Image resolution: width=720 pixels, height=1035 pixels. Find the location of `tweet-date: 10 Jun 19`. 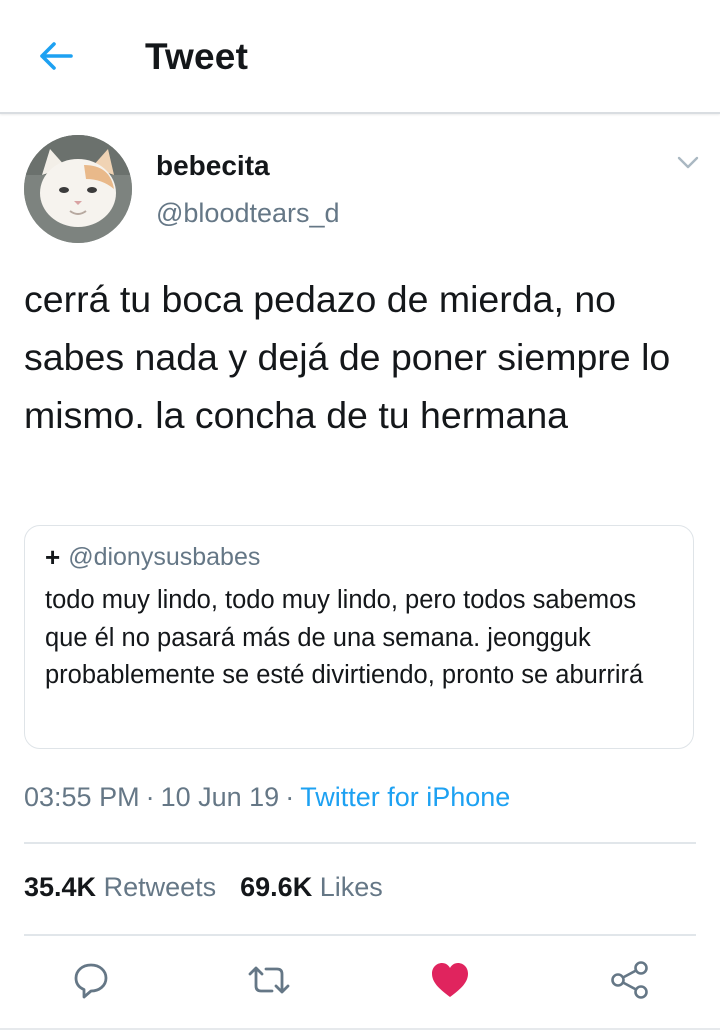

tweet-date: 10 Jun 19 is located at coordinates (220, 797).